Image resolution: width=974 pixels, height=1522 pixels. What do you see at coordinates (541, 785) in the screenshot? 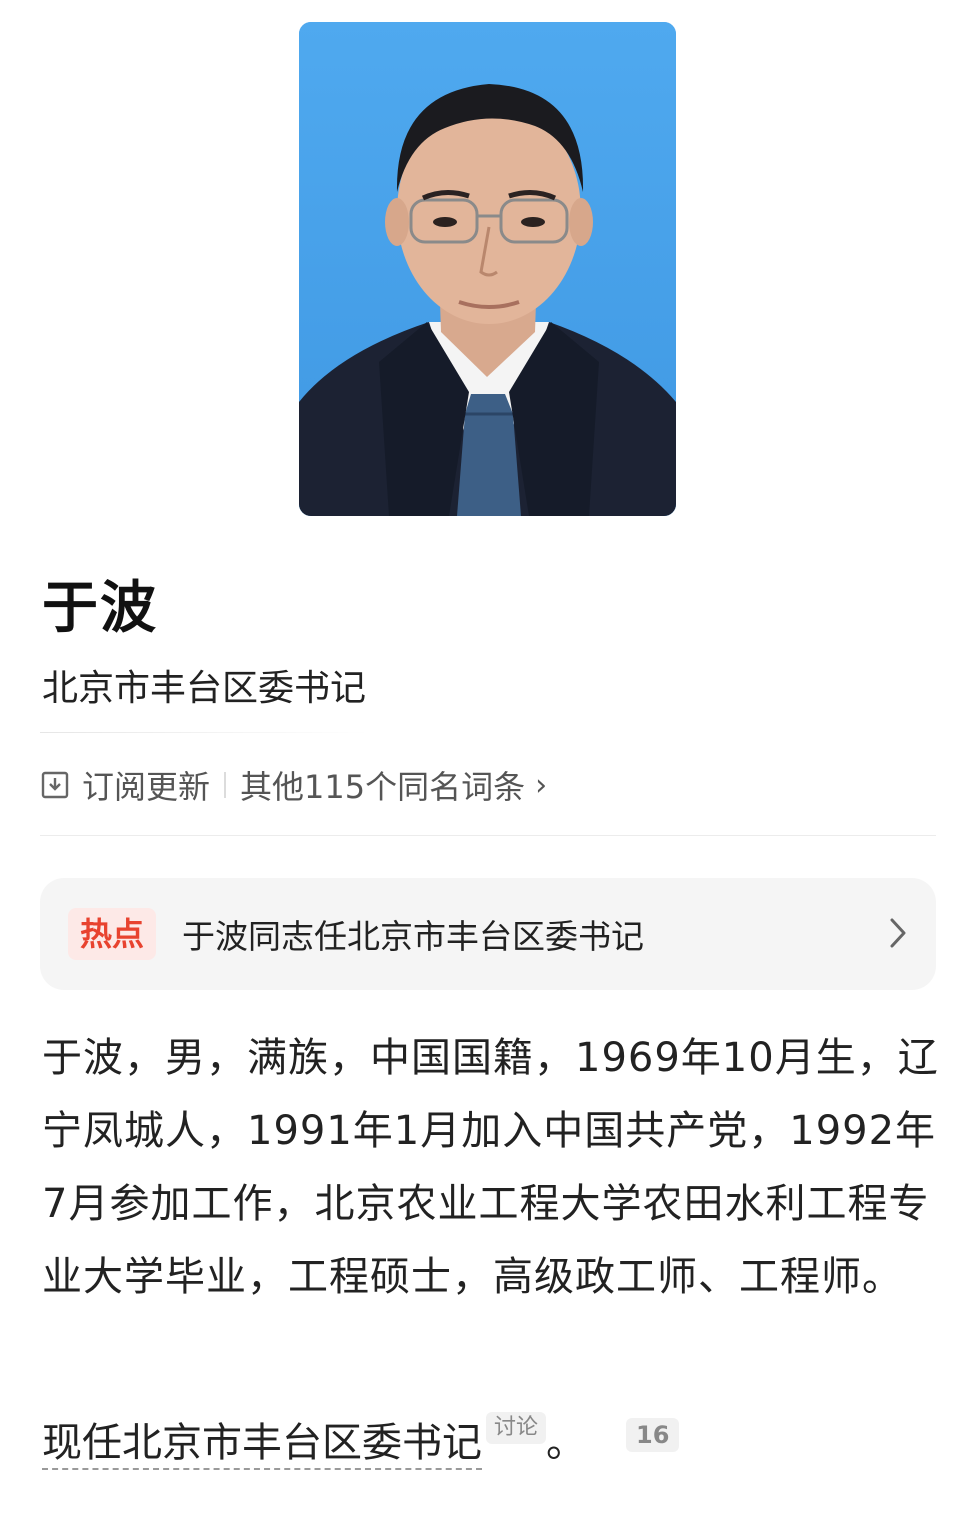
I see `chevron-right-icon: ›` at bounding box center [541, 785].